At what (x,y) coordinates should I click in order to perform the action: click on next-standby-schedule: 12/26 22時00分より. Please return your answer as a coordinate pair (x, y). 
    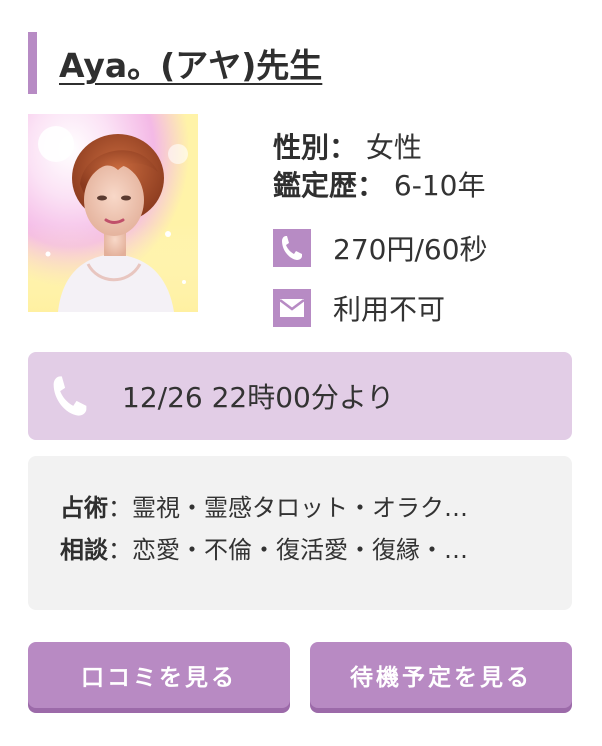
    Looking at the image, I should click on (300, 396).